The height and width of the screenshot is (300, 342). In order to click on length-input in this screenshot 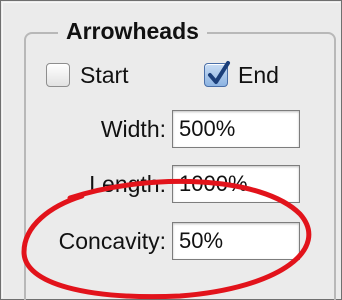, I will do `click(236, 184)`.